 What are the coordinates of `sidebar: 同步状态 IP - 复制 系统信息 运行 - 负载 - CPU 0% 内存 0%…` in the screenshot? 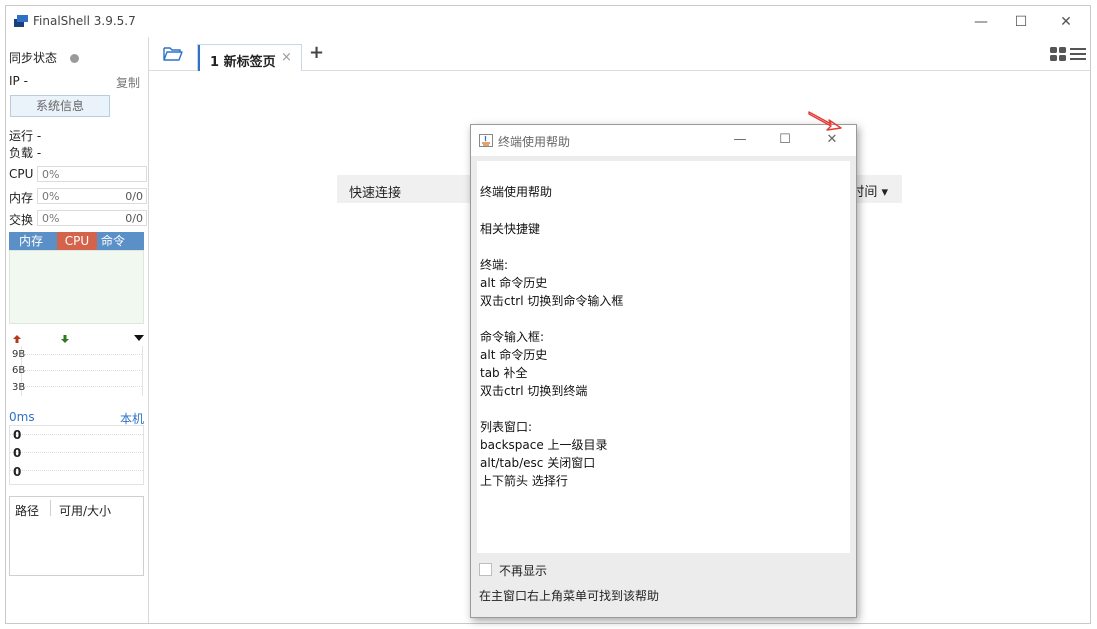 It's located at (77, 330).